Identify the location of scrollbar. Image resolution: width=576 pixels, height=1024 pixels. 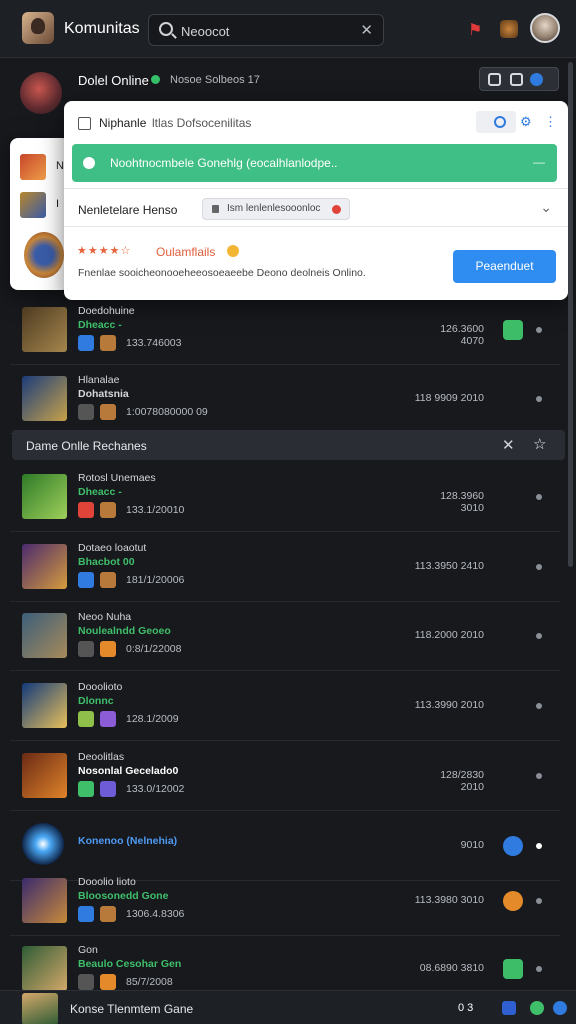
(570, 314).